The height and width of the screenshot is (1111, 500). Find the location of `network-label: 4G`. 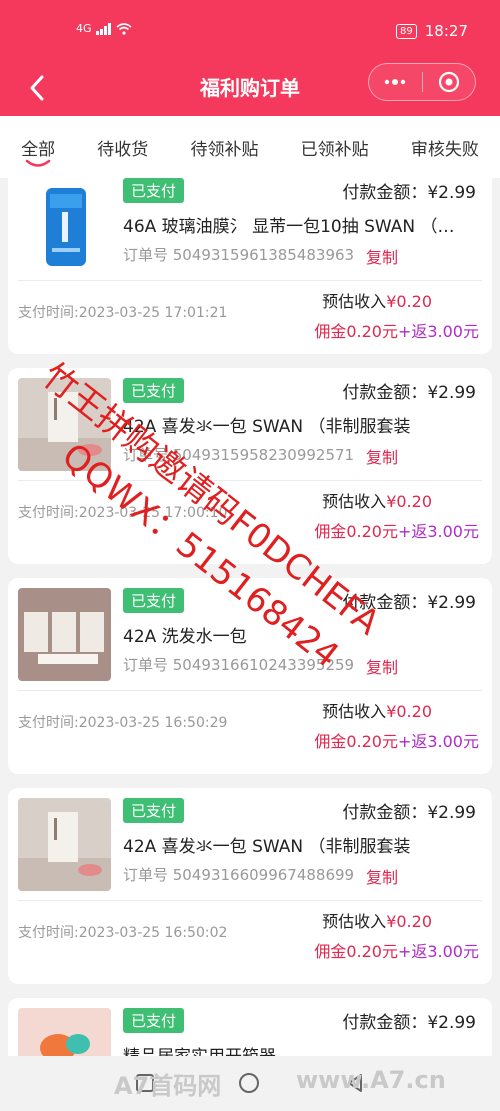

network-label: 4G is located at coordinates (84, 28).